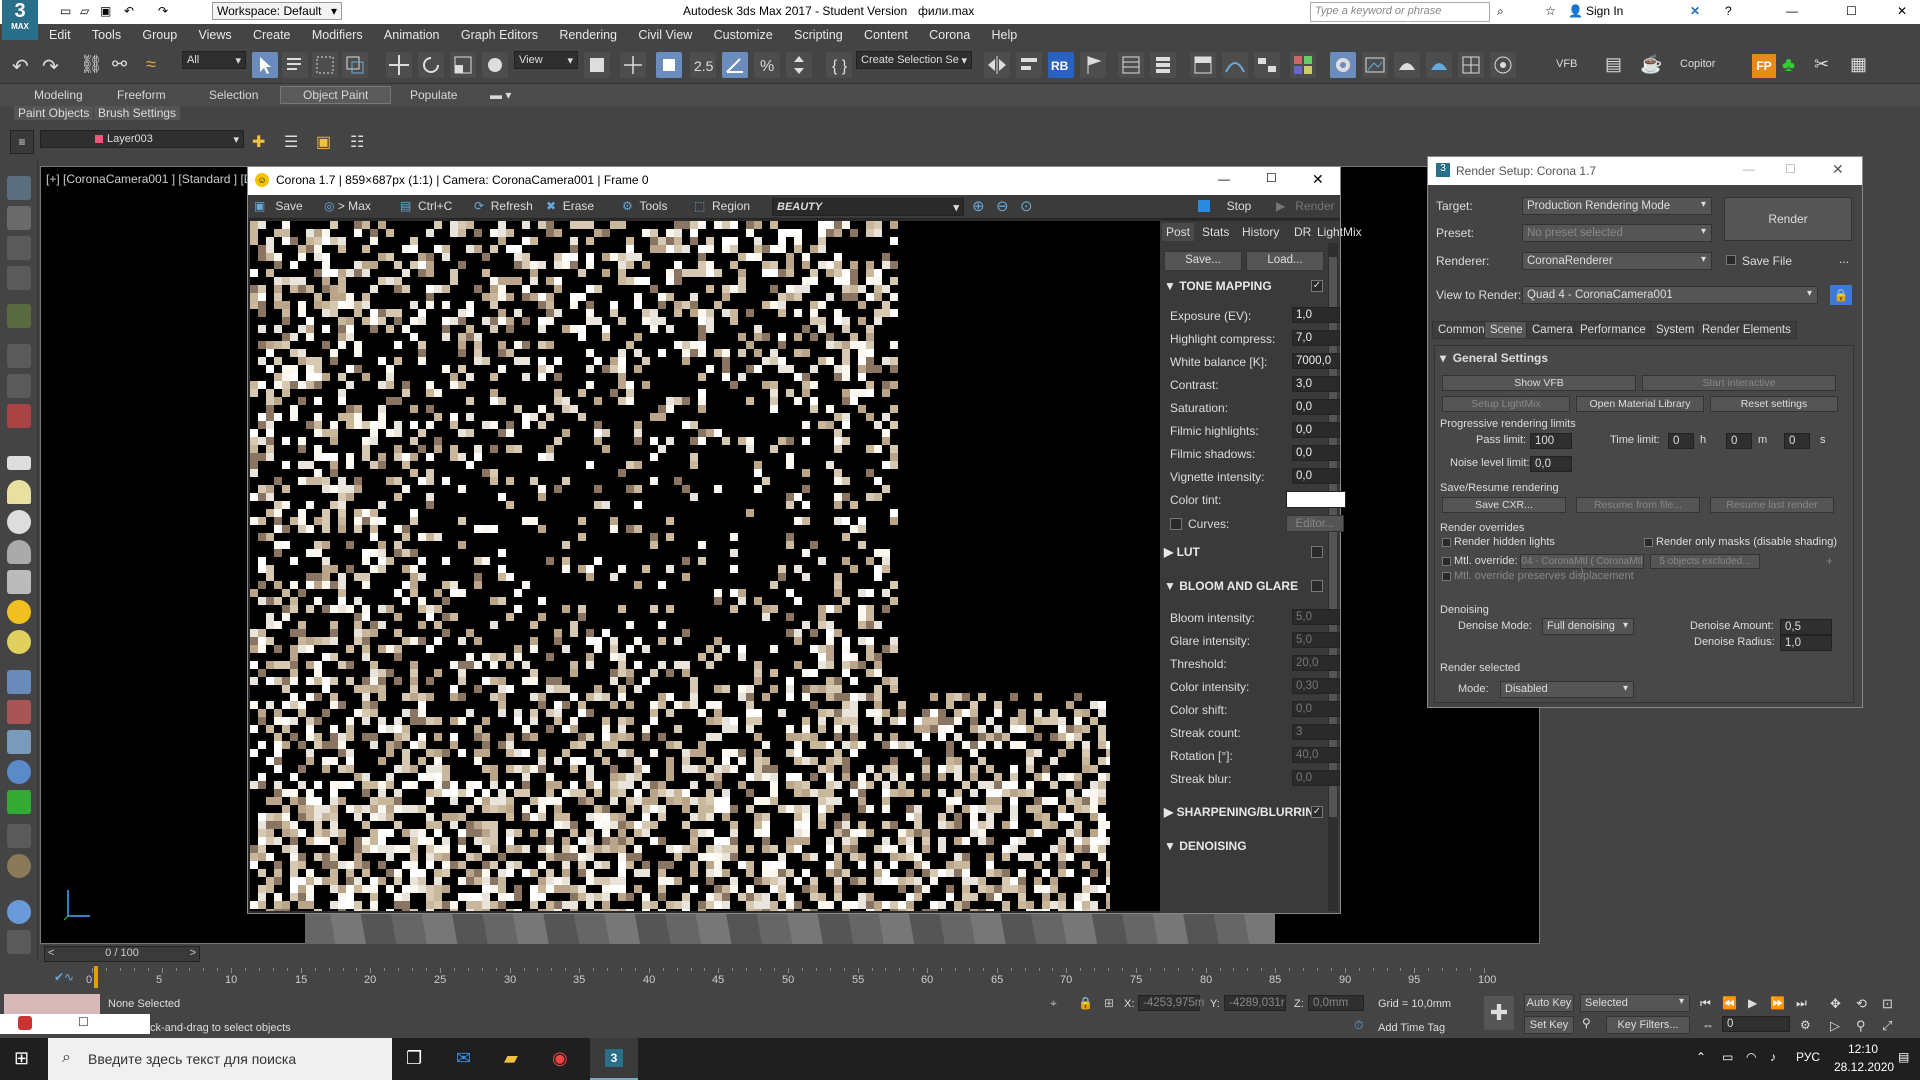 The height and width of the screenshot is (1080, 1920). I want to click on vfb-tools-button: ⚙ Tools, so click(644, 206).